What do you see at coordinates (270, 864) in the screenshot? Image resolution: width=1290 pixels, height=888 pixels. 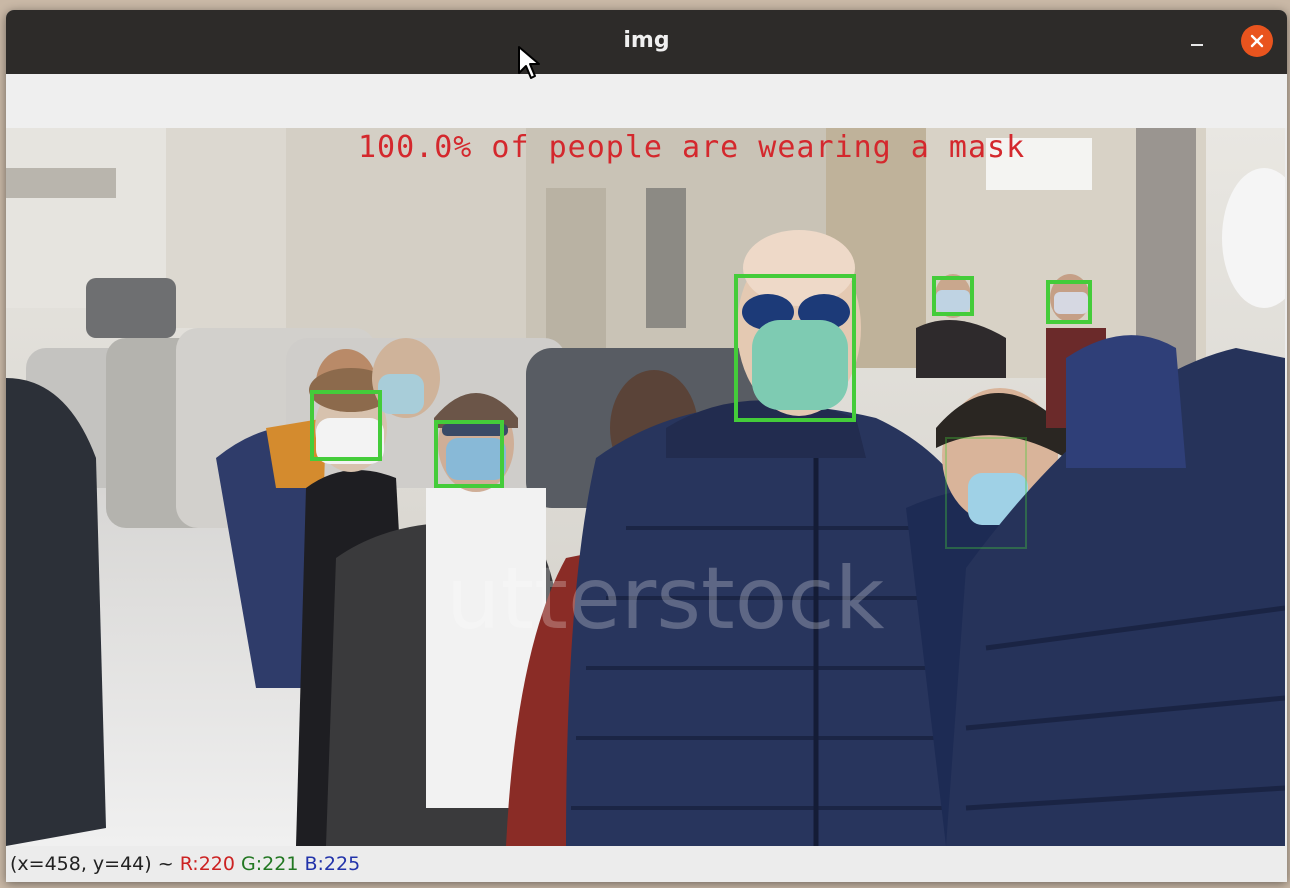 I see `green-value: G:221` at bounding box center [270, 864].